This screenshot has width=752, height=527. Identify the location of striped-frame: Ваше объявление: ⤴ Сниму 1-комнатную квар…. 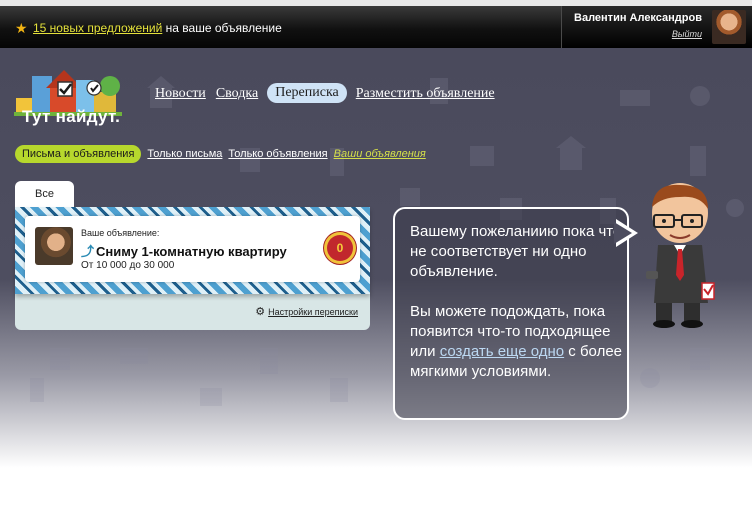
(192, 250).